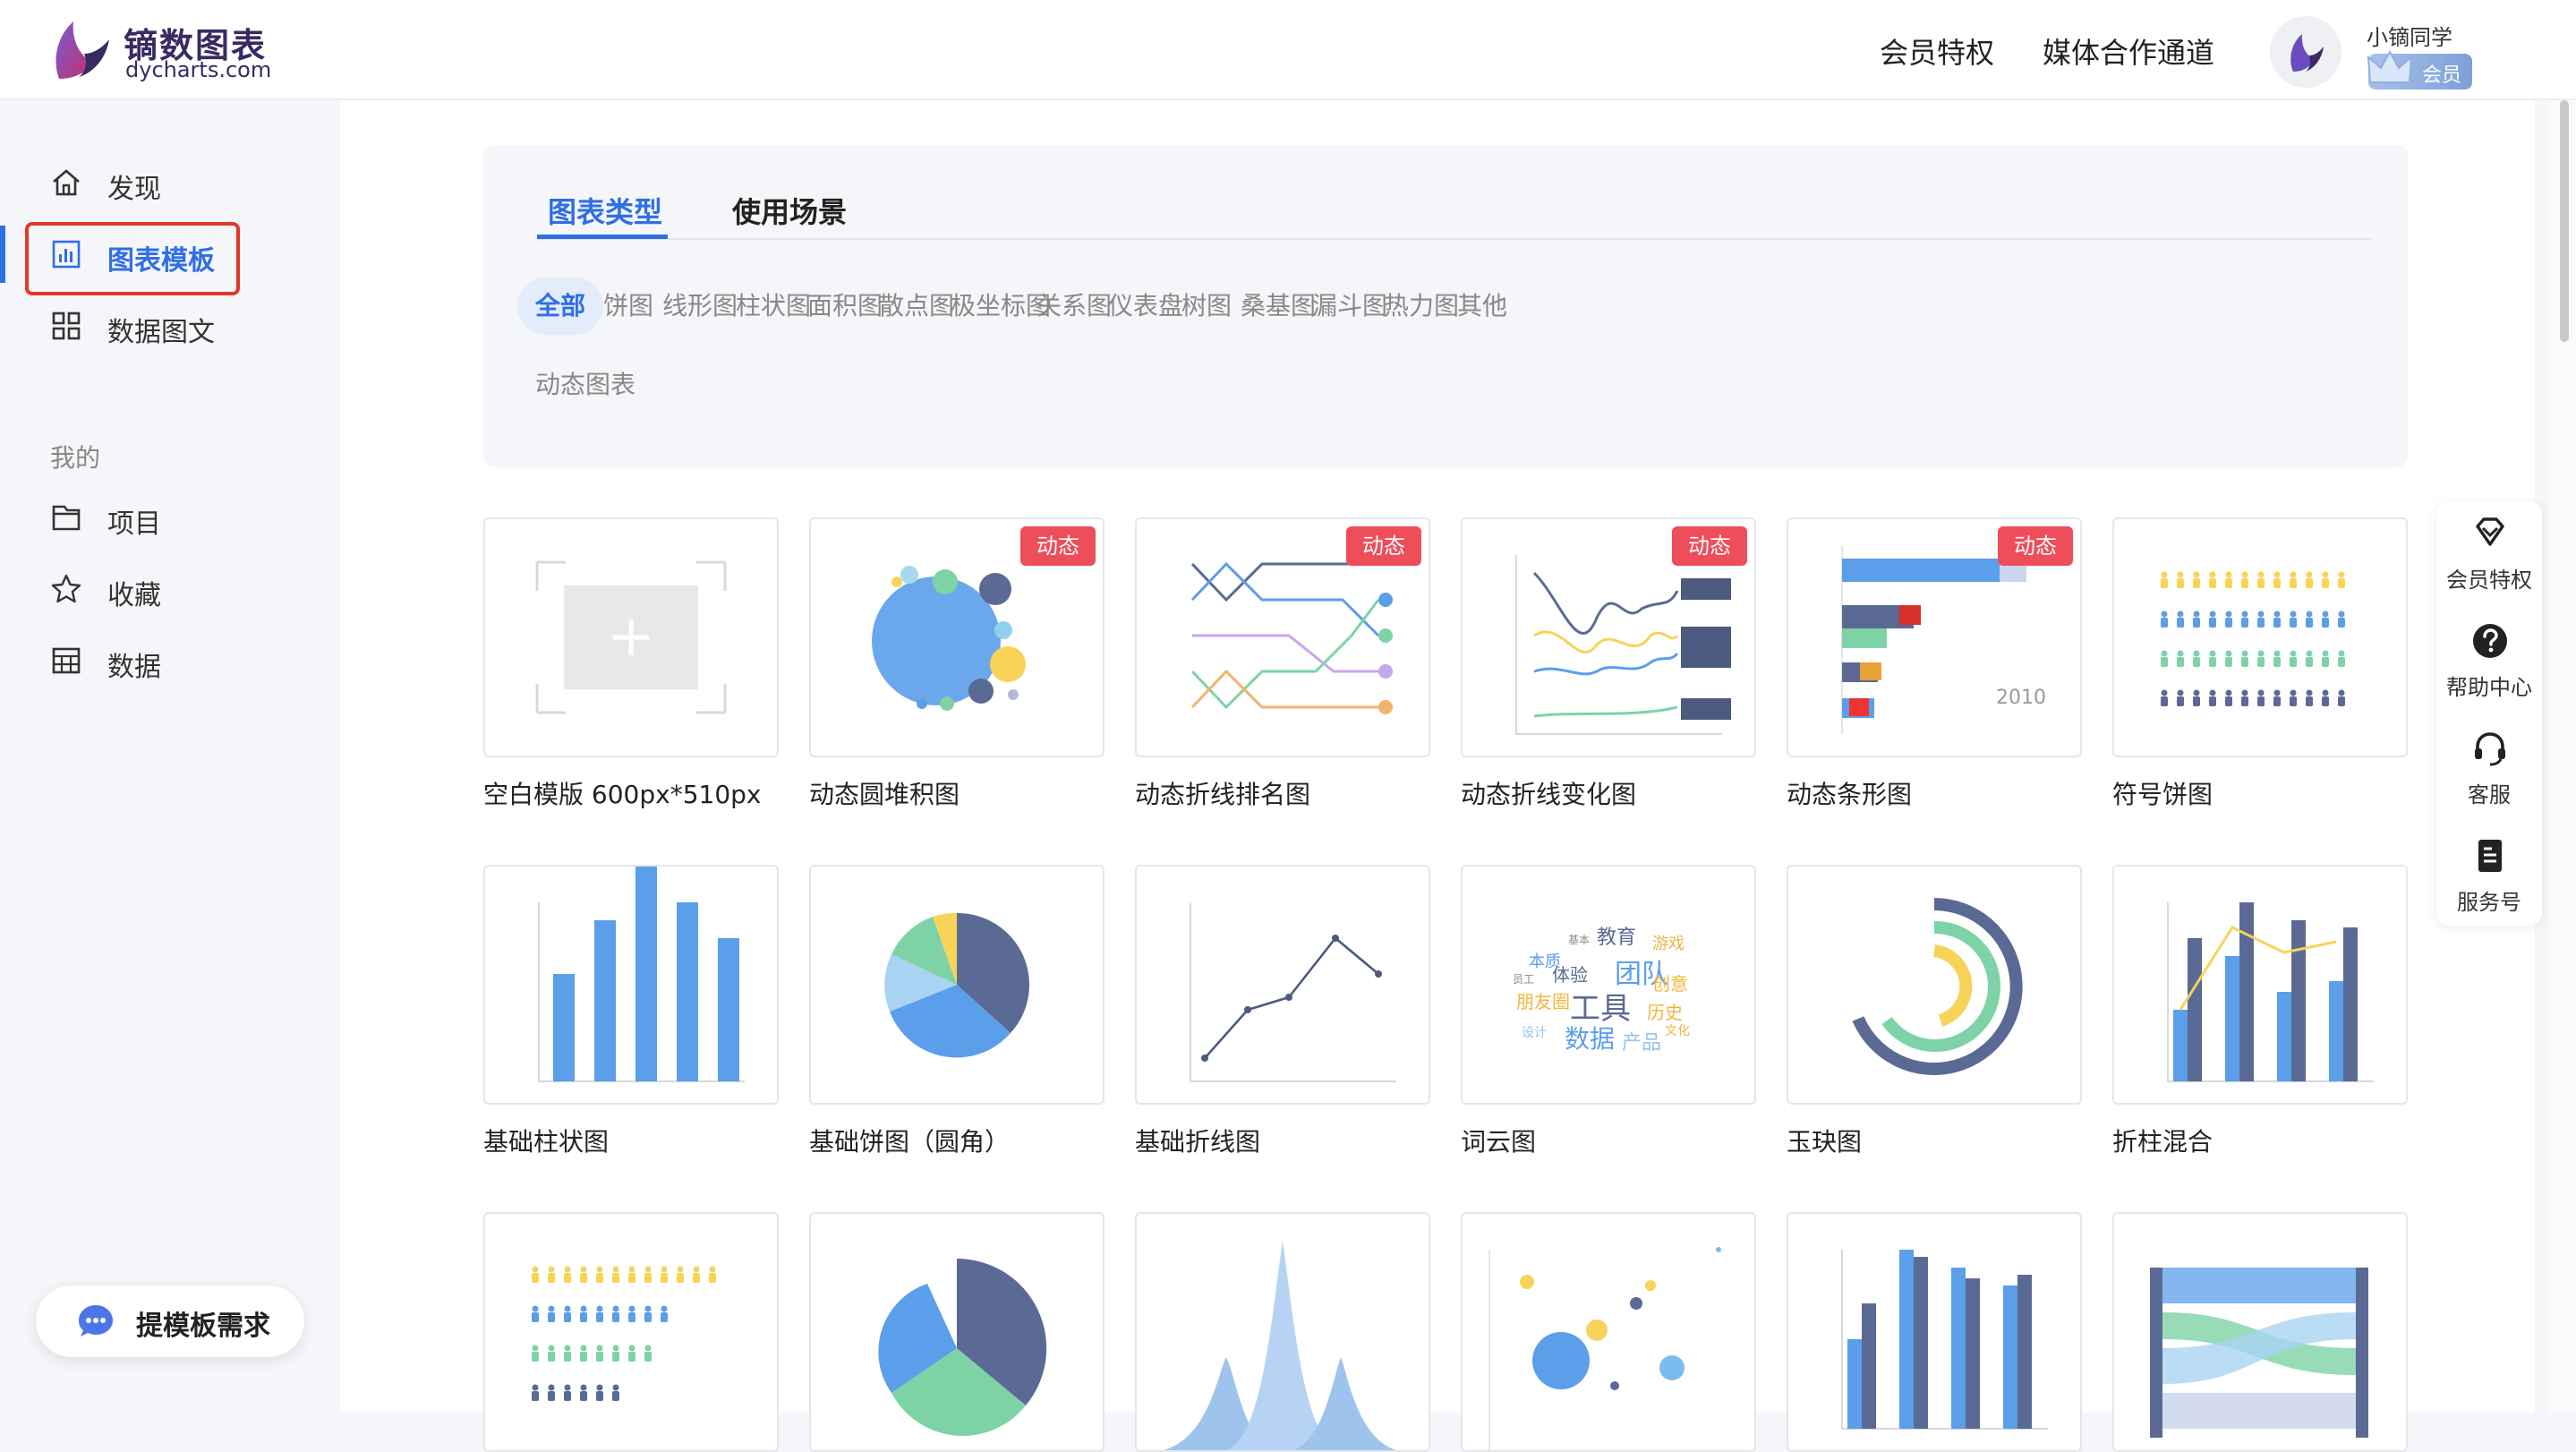 This screenshot has height=1452, width=2576. What do you see at coordinates (66, 182) in the screenshot?
I see `home-icon` at bounding box center [66, 182].